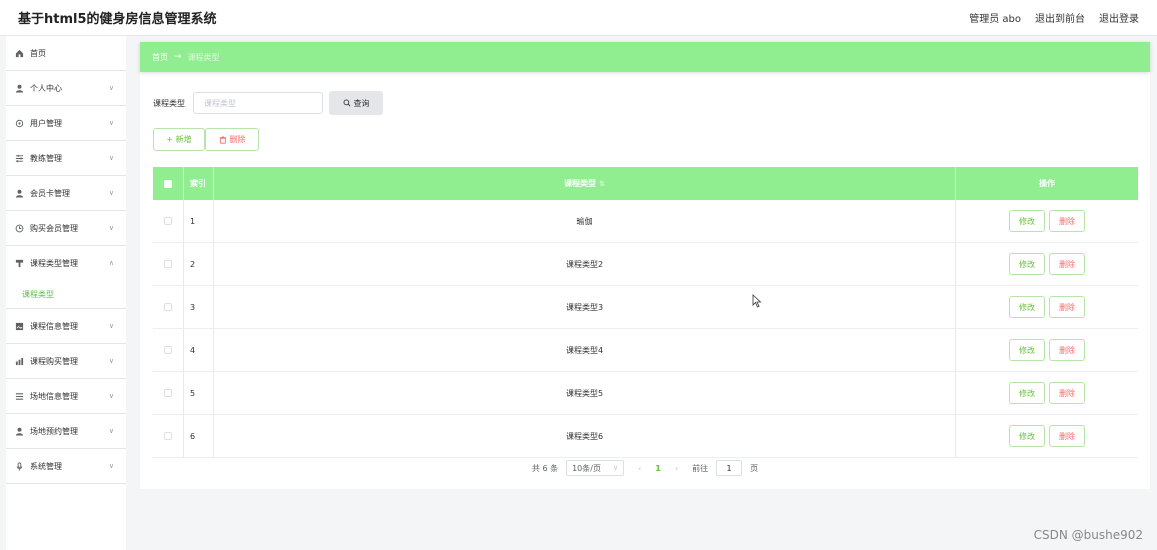 This screenshot has width=1157, height=550. Describe the element at coordinates (639, 468) in the screenshot. I see `prev-page-button: ‹` at that location.